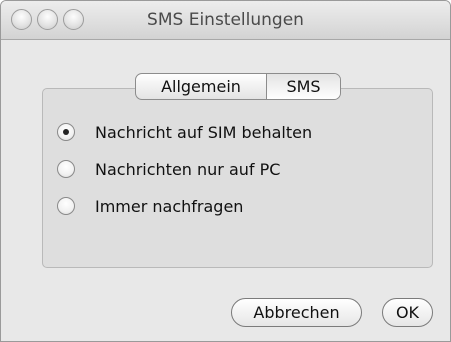 The width and height of the screenshot is (451, 342). What do you see at coordinates (188, 169) in the screenshot?
I see `radio-label-pc-only: Nachrichten nur auf PC` at bounding box center [188, 169].